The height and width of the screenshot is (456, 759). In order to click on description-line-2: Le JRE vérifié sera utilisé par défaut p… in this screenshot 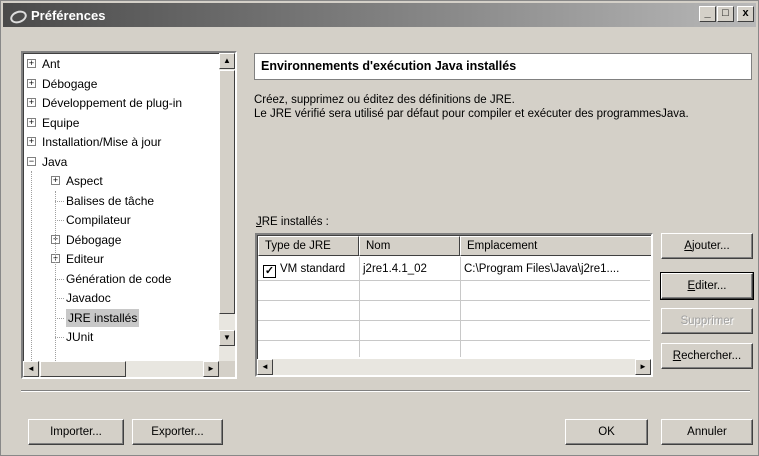, I will do `click(471, 114)`.